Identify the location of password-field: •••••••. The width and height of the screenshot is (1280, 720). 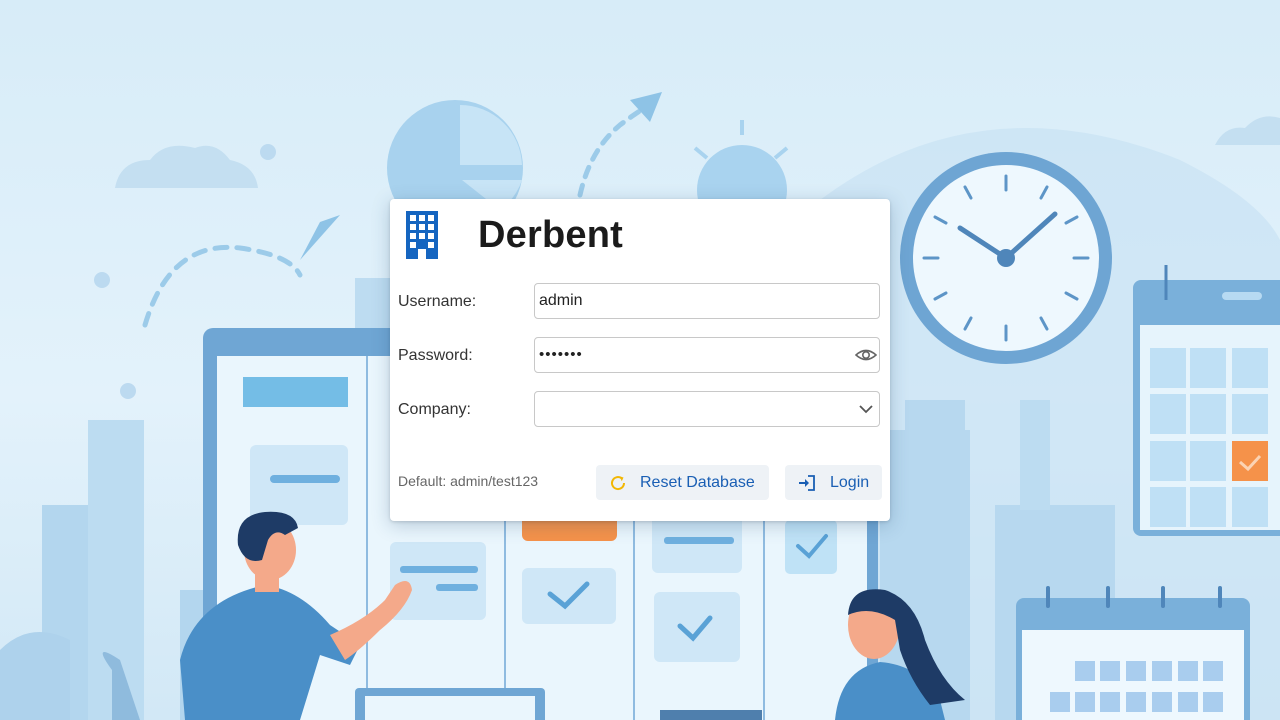
(707, 355).